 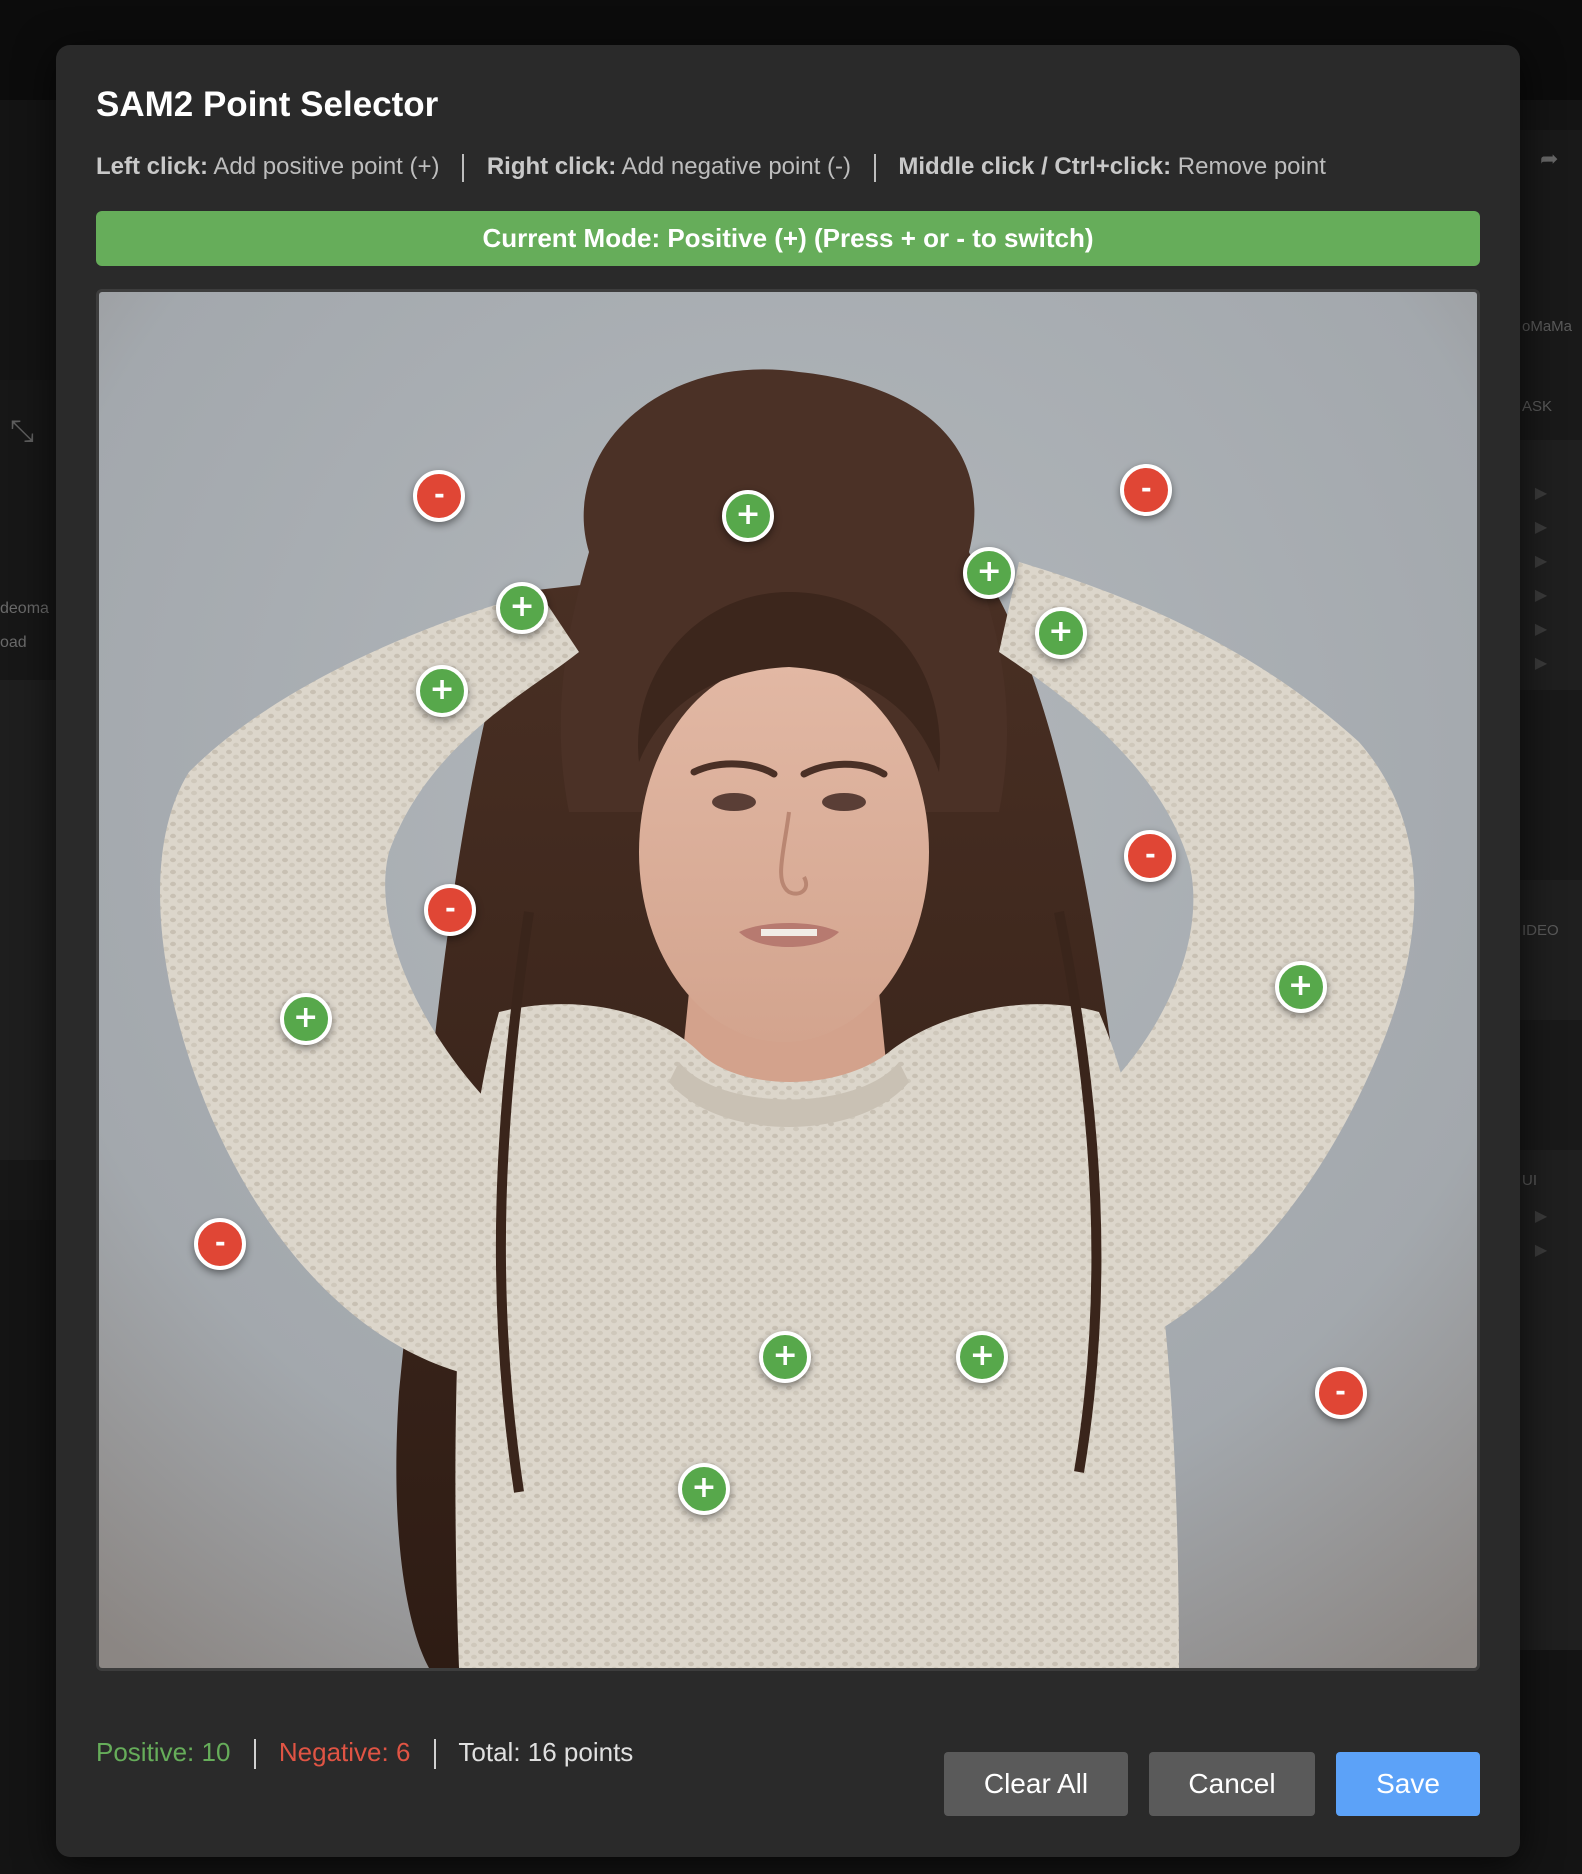 What do you see at coordinates (1540, 930) in the screenshot?
I see `background-label: IDEO` at bounding box center [1540, 930].